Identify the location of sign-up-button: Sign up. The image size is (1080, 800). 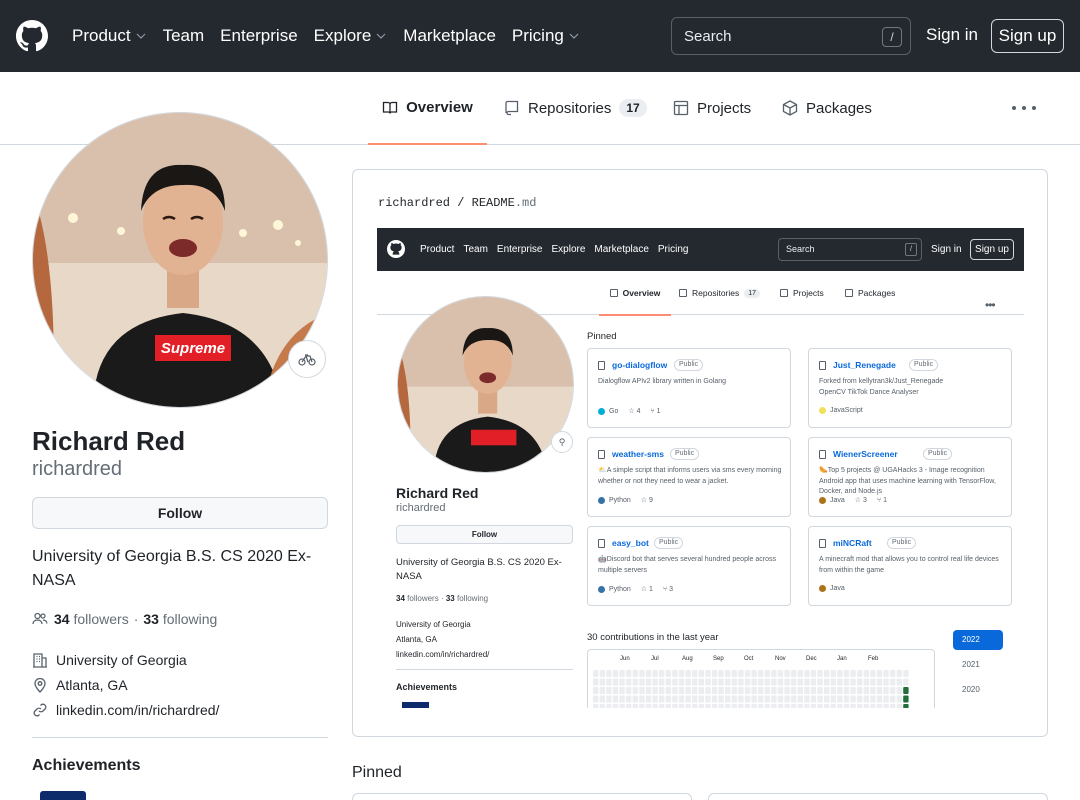
(1027, 36).